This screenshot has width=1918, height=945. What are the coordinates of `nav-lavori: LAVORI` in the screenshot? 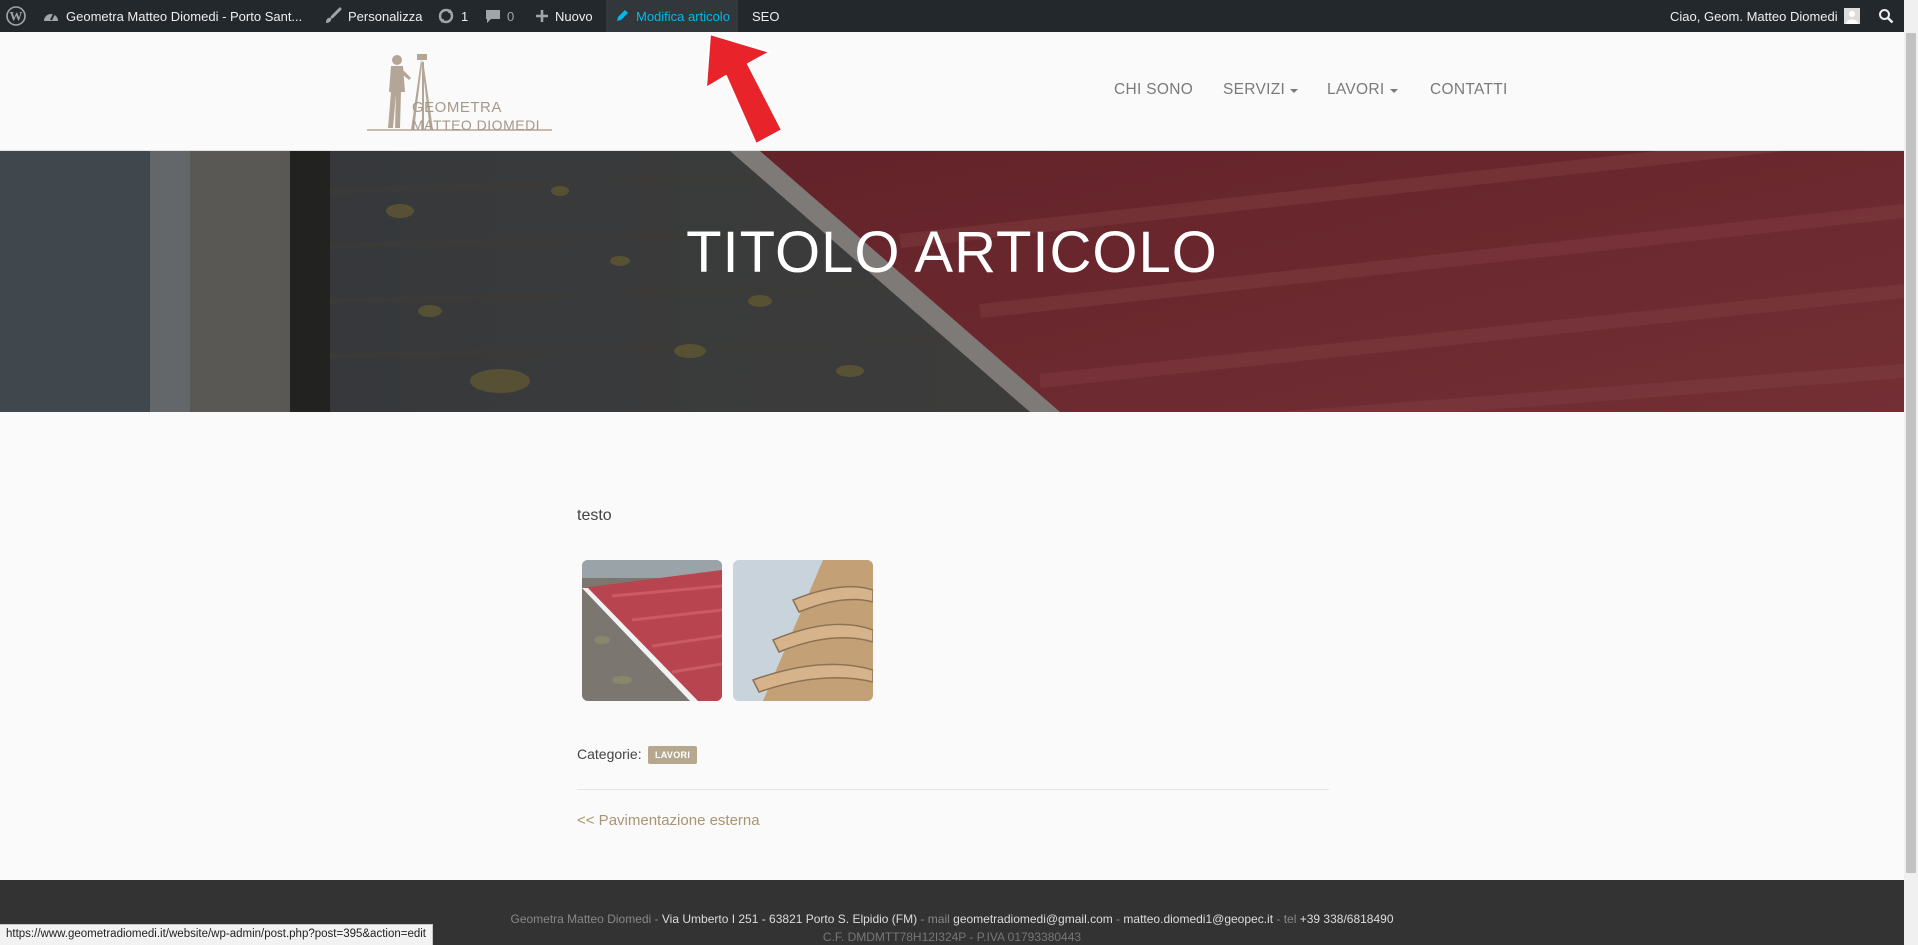 It's located at (1362, 90).